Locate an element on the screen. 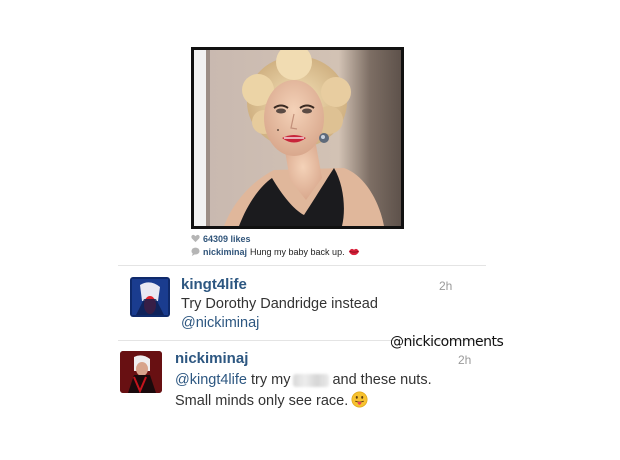 This screenshot has height=460, width=620. comment-text-line-1: @kingt4life try my and these nuts. is located at coordinates (303, 380).